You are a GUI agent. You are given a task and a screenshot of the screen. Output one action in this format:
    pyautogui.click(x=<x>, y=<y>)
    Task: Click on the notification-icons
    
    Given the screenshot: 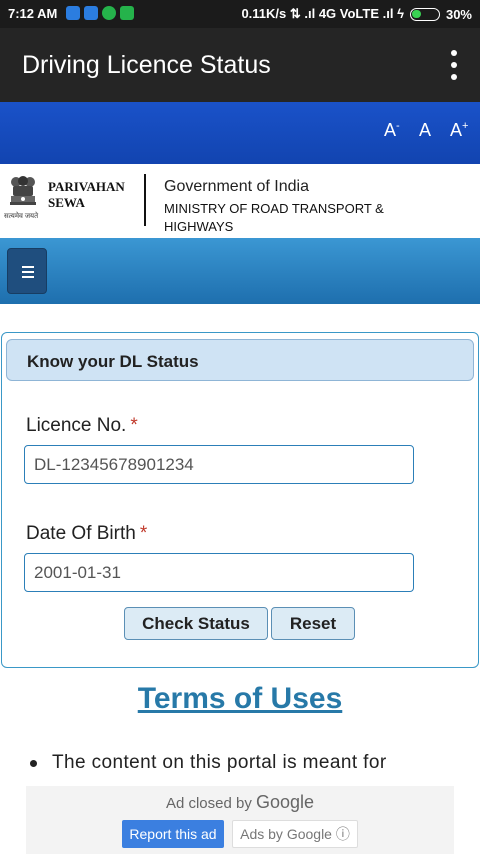 What is the action you would take?
    pyautogui.click(x=100, y=13)
    